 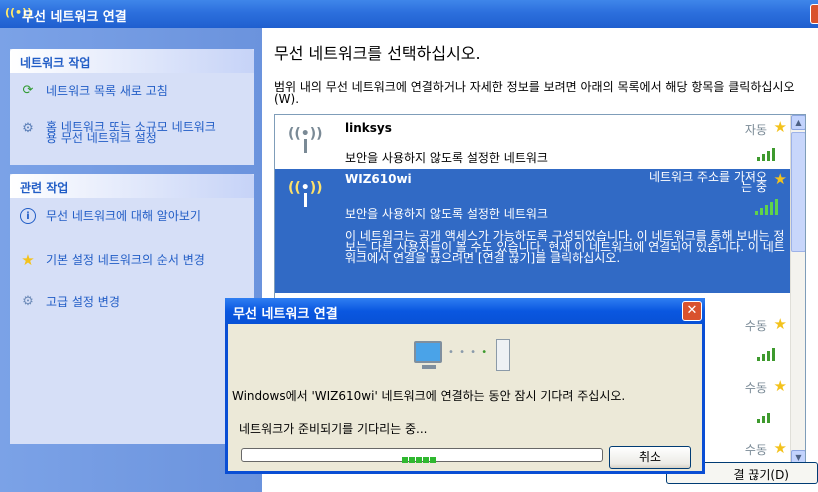 What do you see at coordinates (798, 122) in the screenshot?
I see `scroll-up-button: ▲` at bounding box center [798, 122].